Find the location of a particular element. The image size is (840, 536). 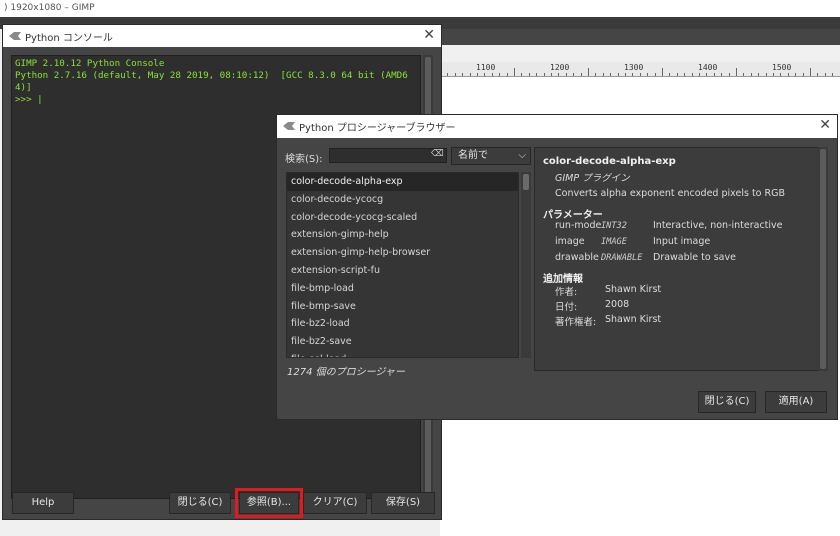

help-button: Help is located at coordinates (43, 503).